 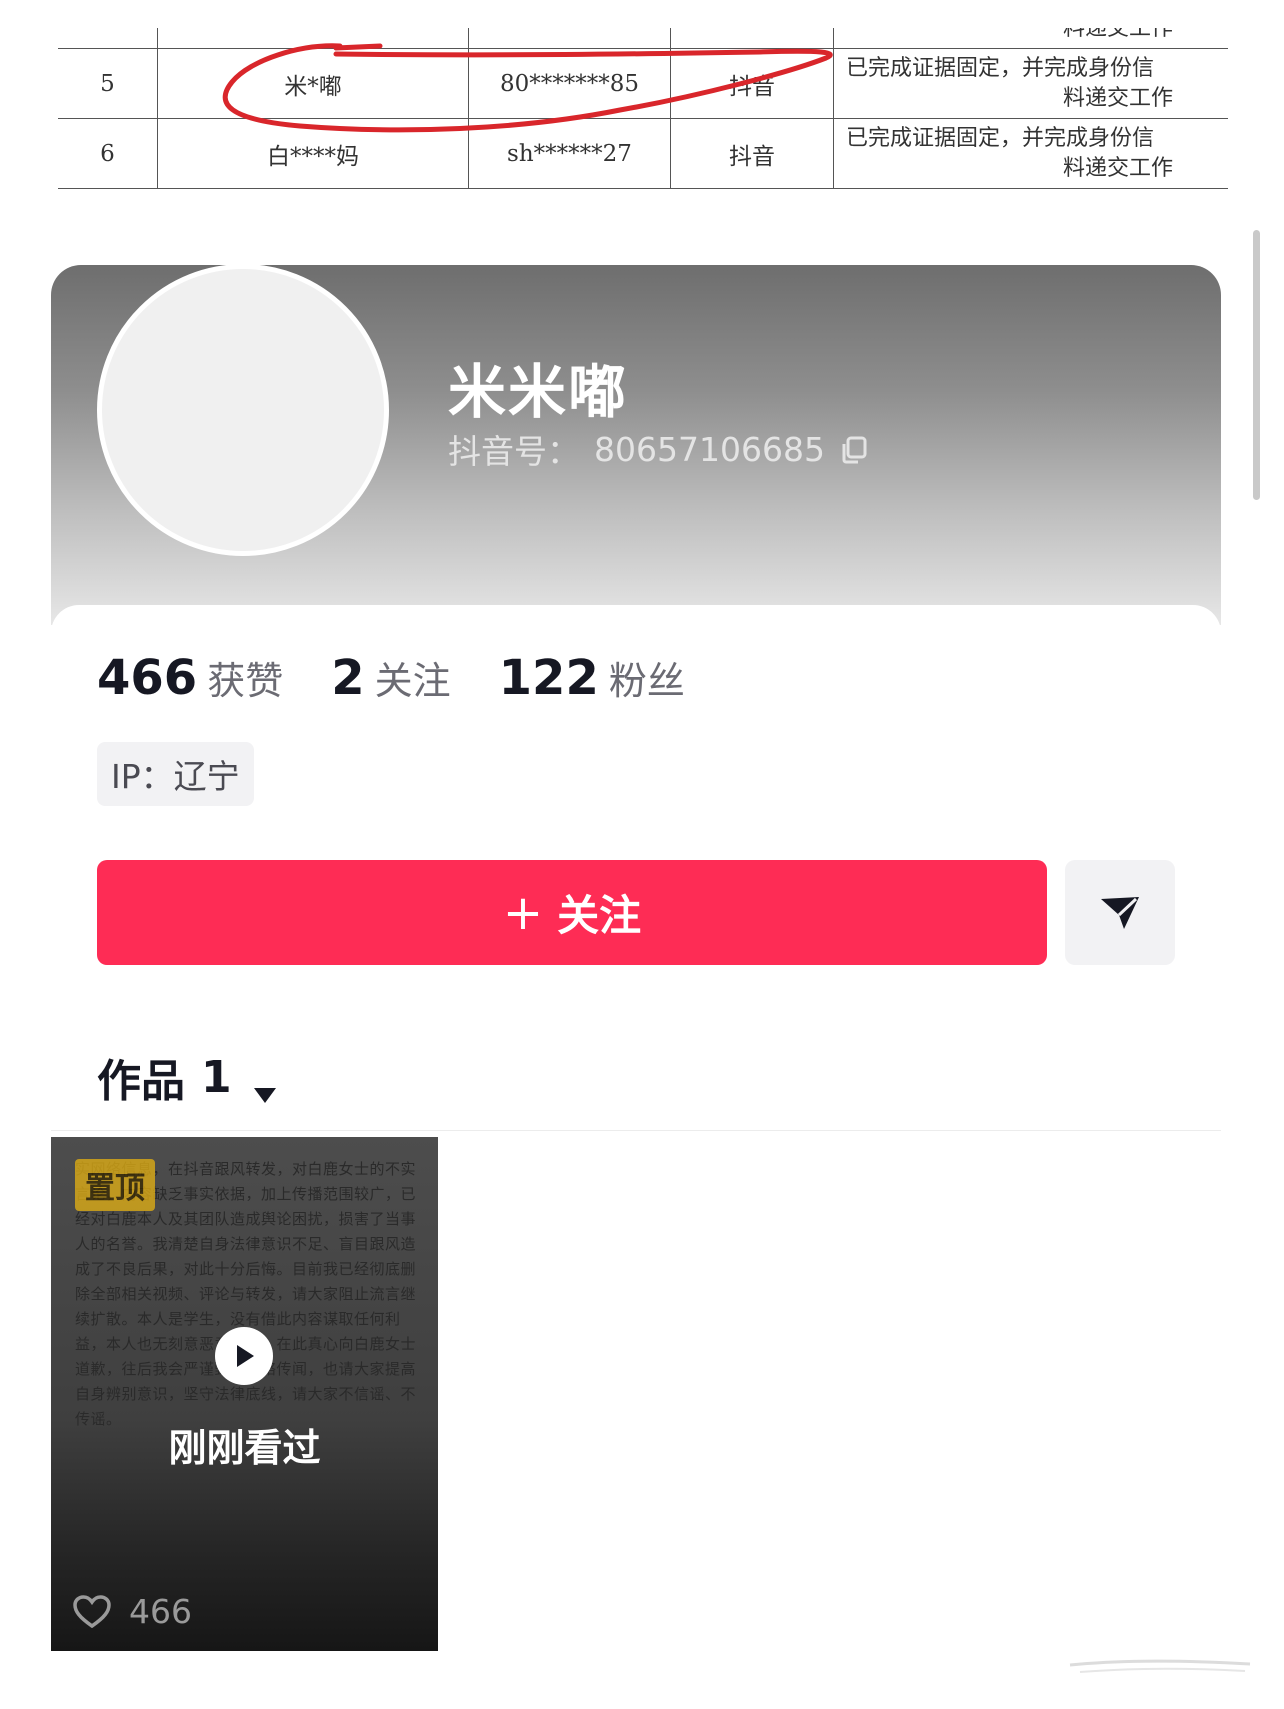 What do you see at coordinates (1030, 38) in the screenshot?
I see `table-cell-status: 料递交工作` at bounding box center [1030, 38].